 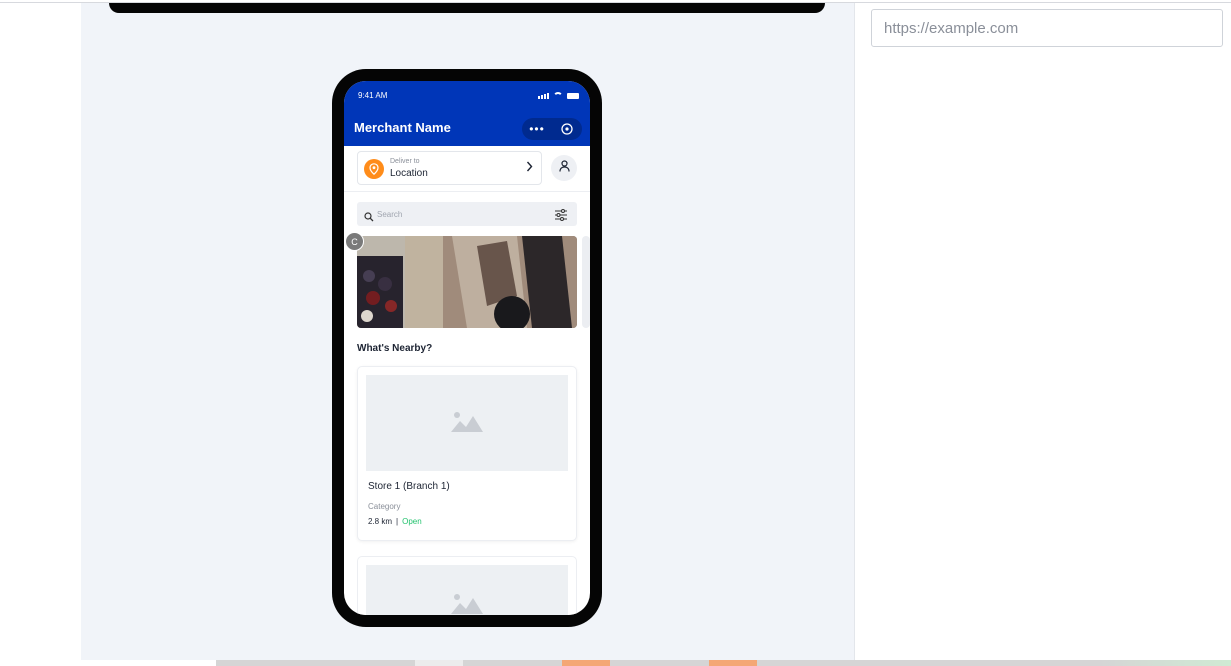 I want to click on banner-badge: C, so click(x=354, y=241).